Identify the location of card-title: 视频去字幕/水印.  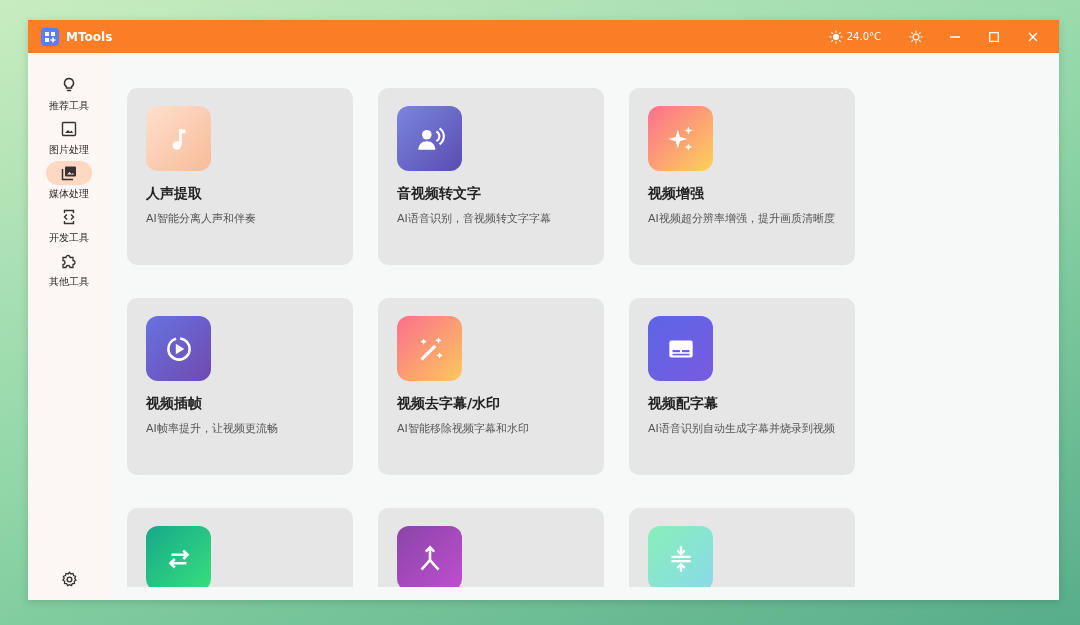
(449, 404).